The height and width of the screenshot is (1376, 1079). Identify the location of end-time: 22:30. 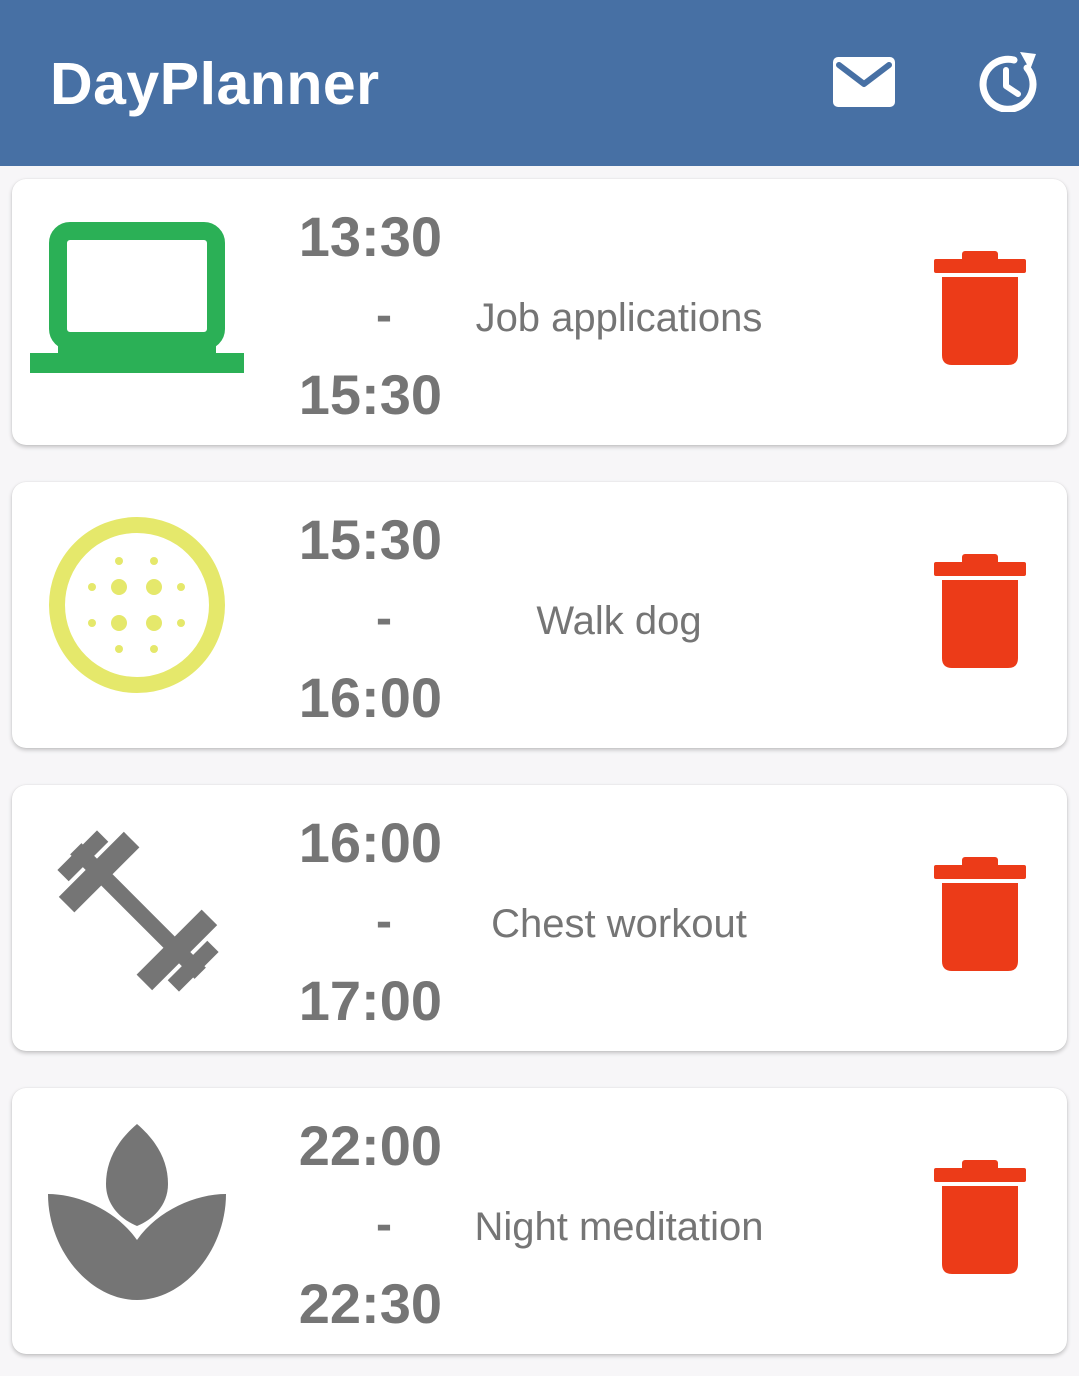
(370, 1303).